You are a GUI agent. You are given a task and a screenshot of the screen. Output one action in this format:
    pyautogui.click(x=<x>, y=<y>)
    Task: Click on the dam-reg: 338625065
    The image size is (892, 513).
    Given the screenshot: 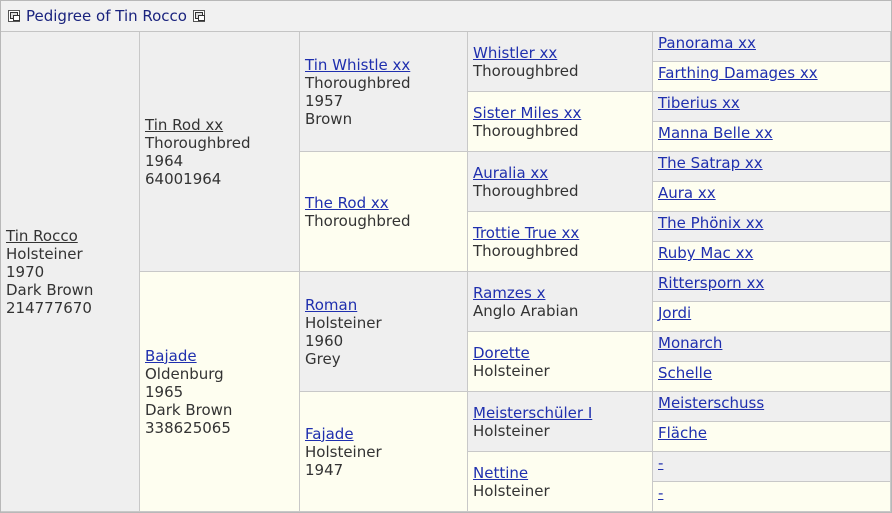 What is the action you would take?
    pyautogui.click(x=188, y=427)
    